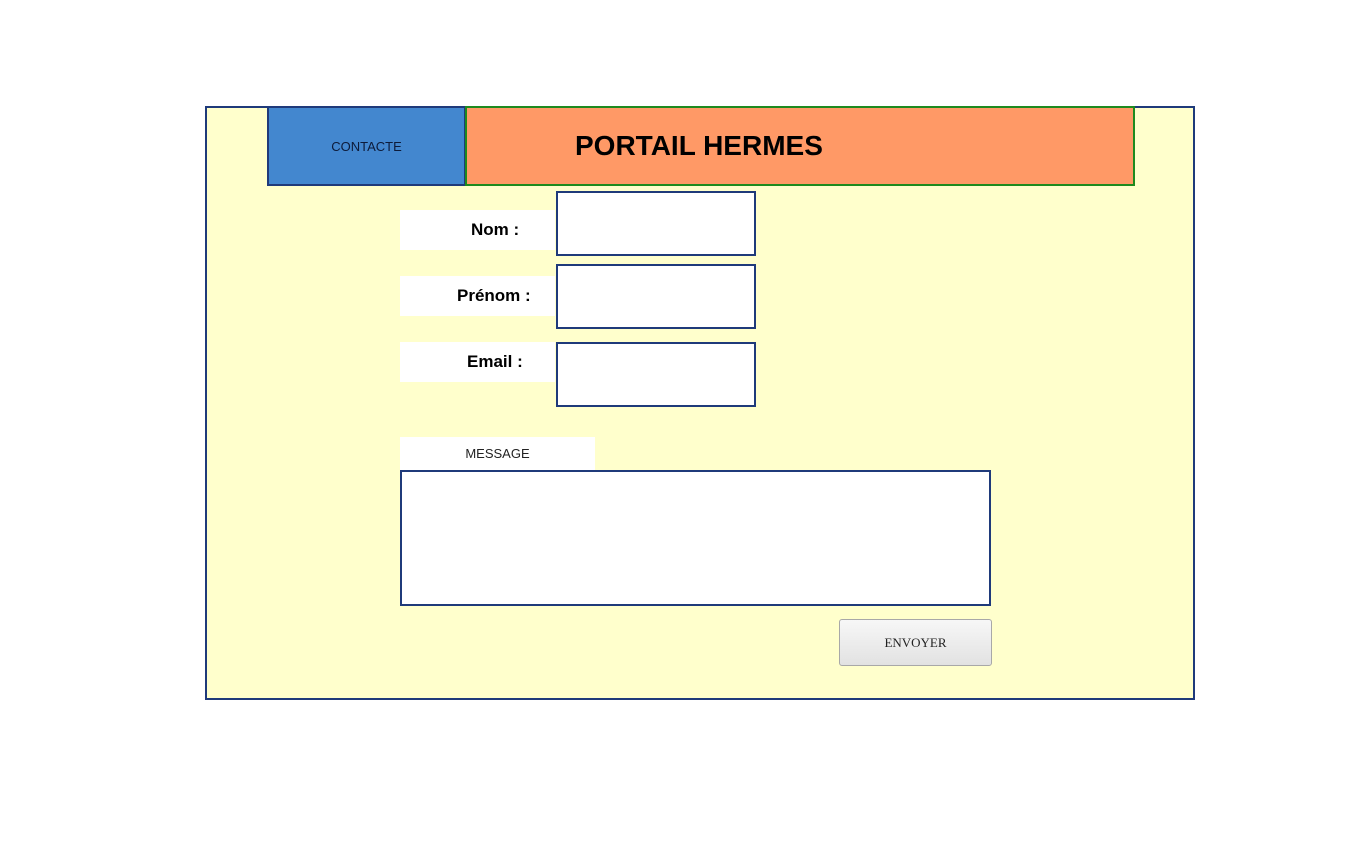  I want to click on nom-label: Nom :, so click(495, 229).